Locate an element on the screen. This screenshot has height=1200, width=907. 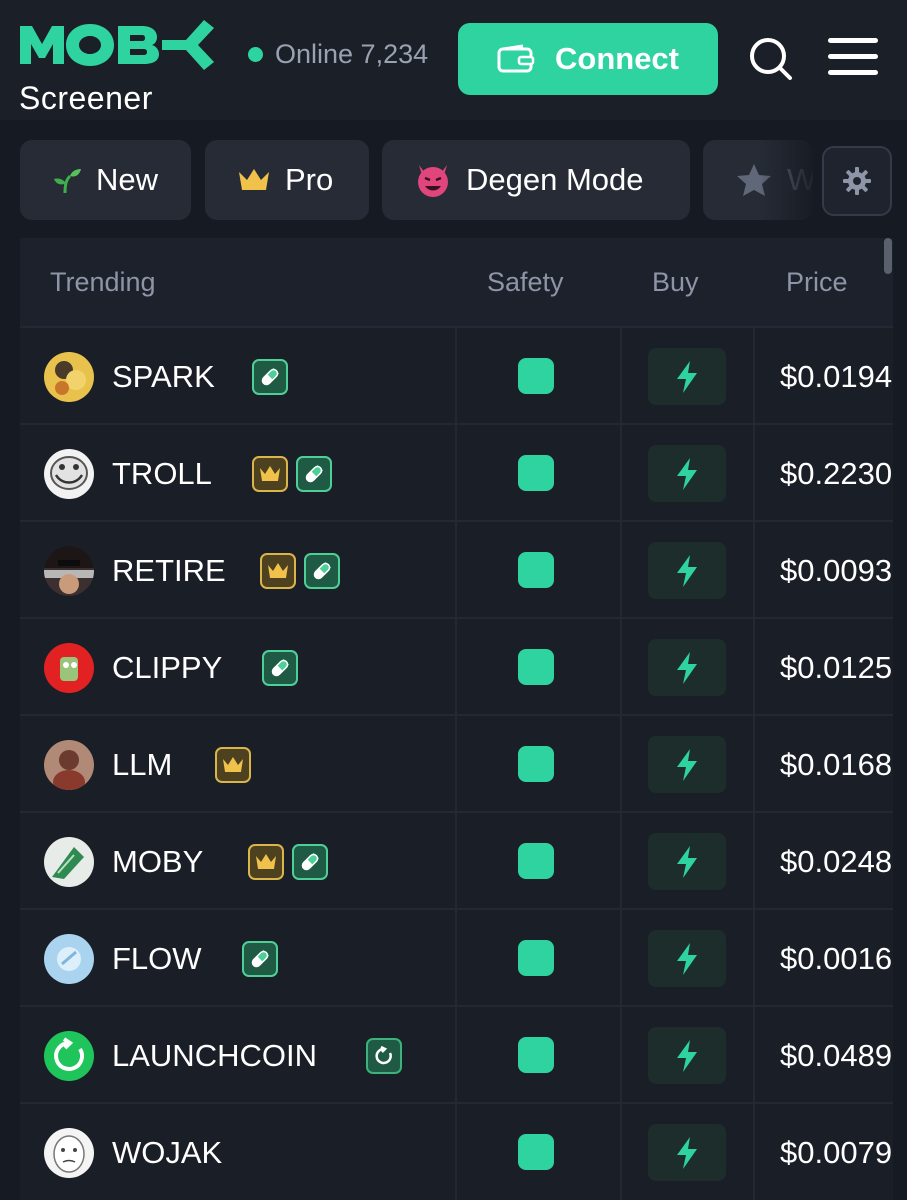
settings-button is located at coordinates (857, 181).